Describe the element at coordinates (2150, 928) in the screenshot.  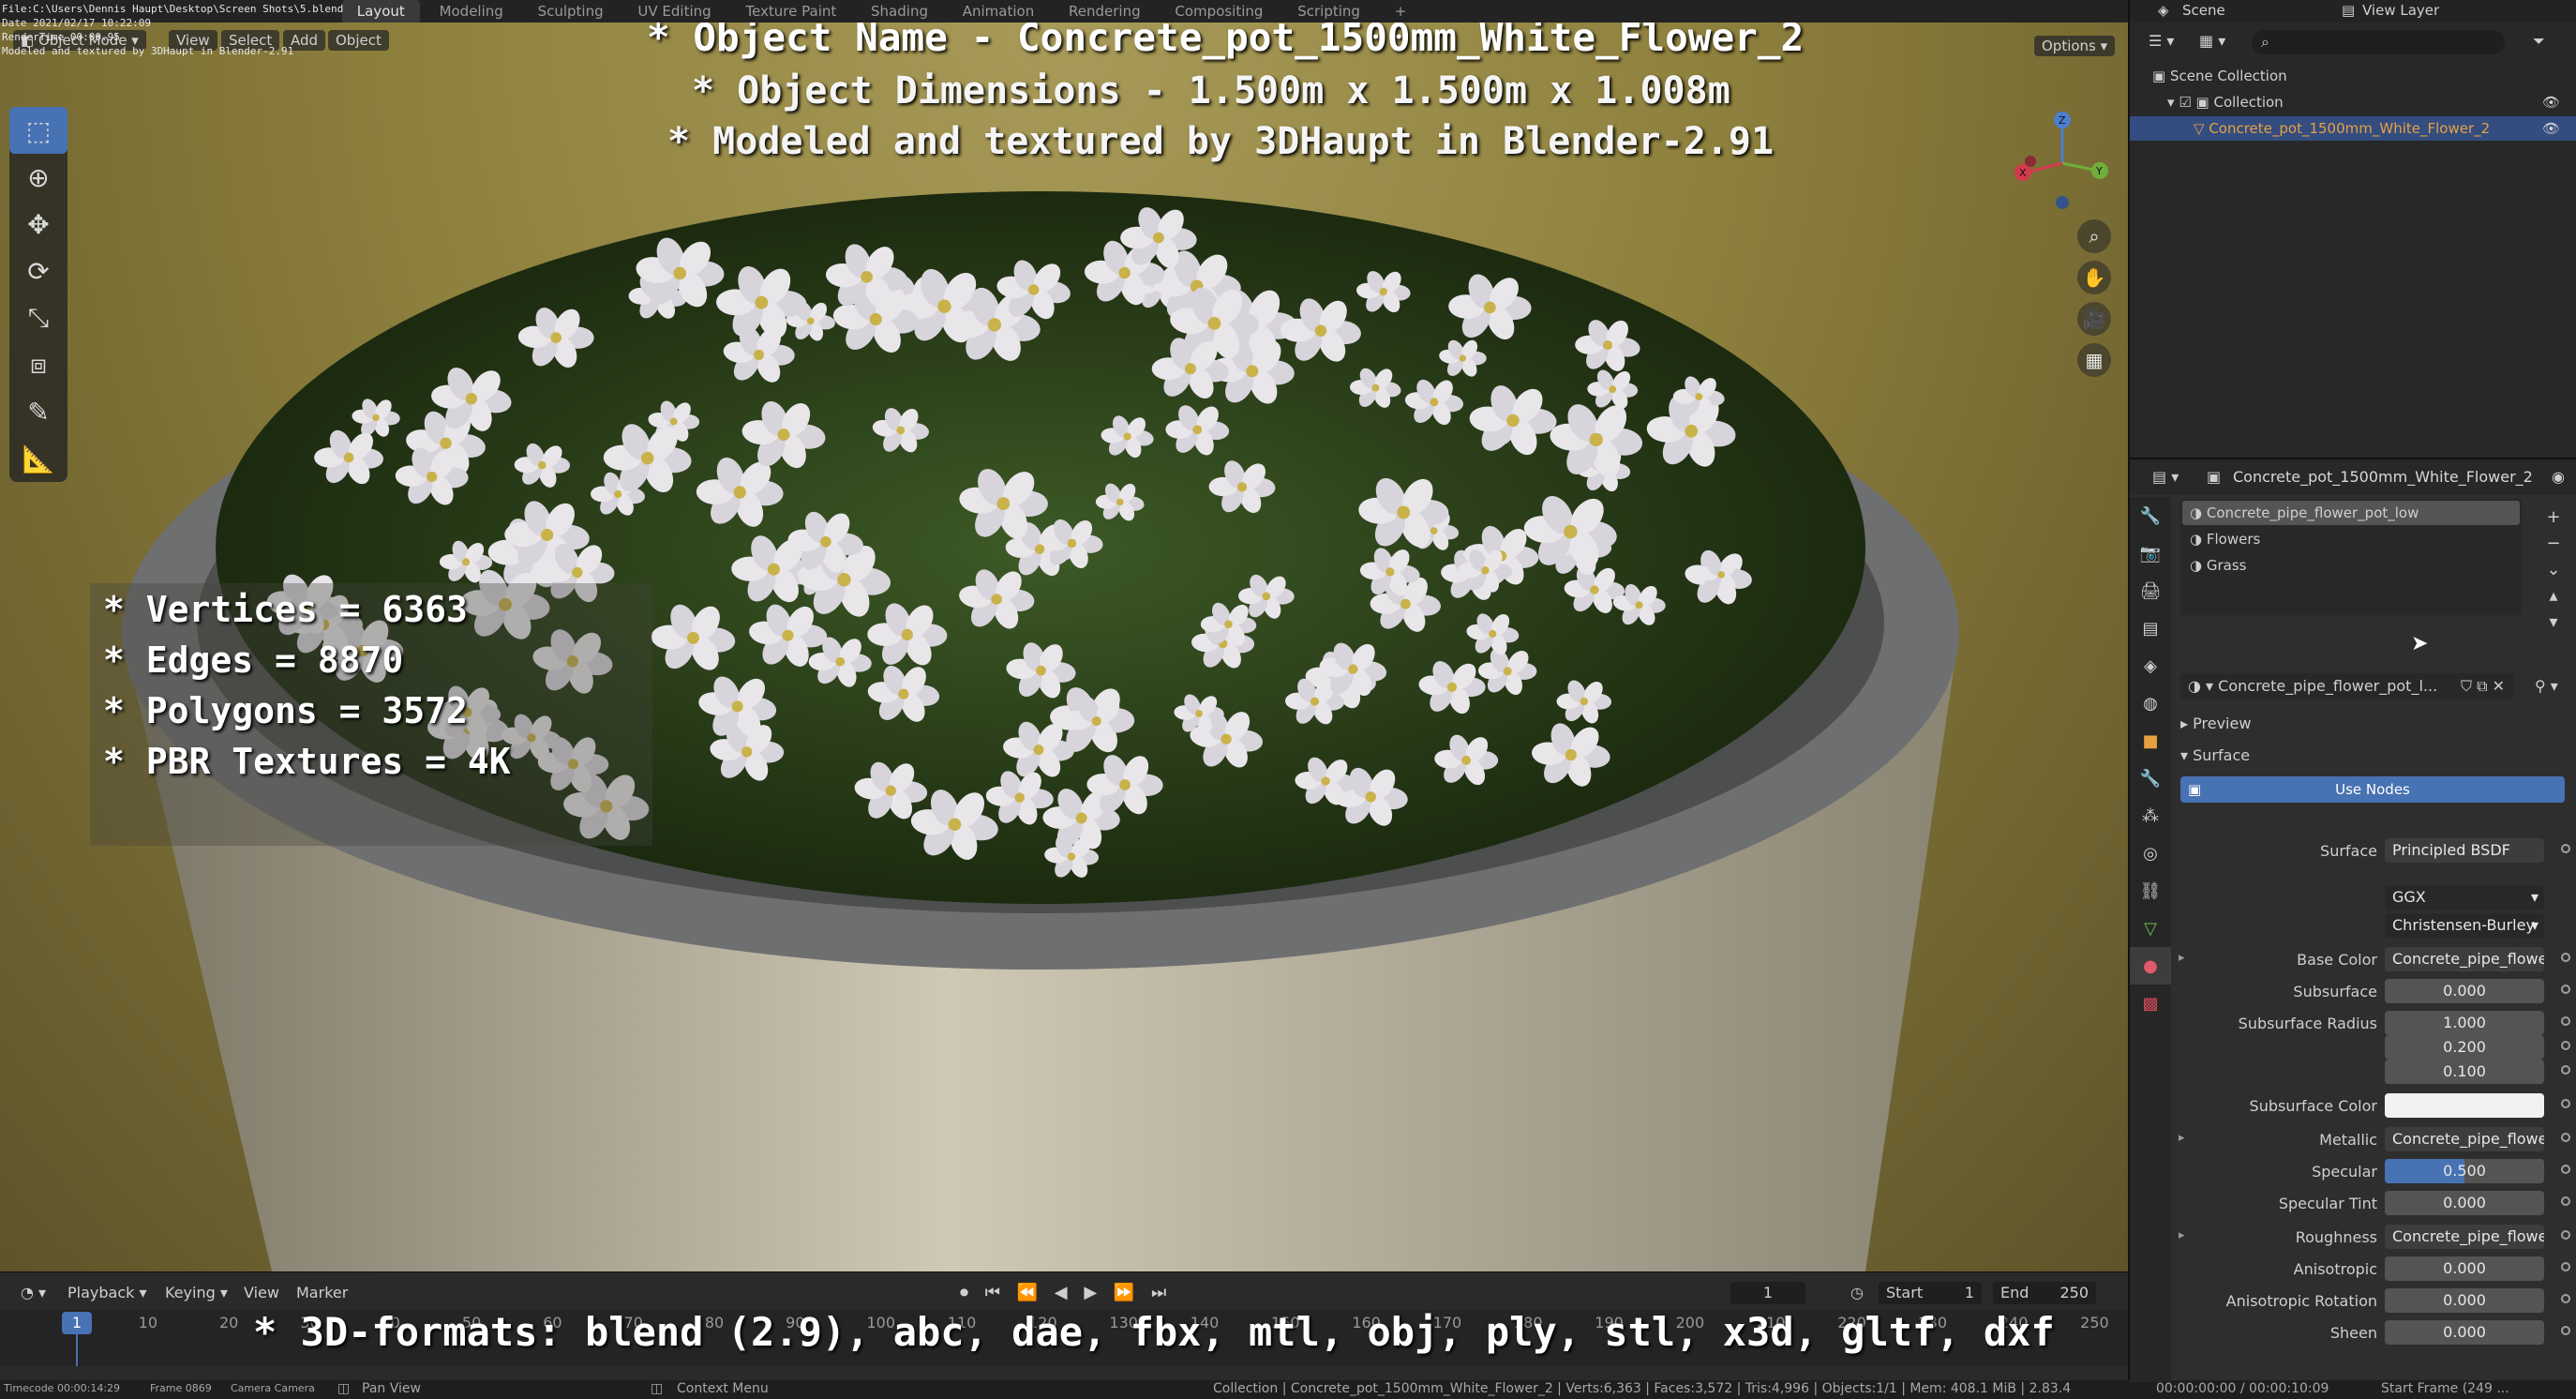
I see `data-tab-icon: ▽` at that location.